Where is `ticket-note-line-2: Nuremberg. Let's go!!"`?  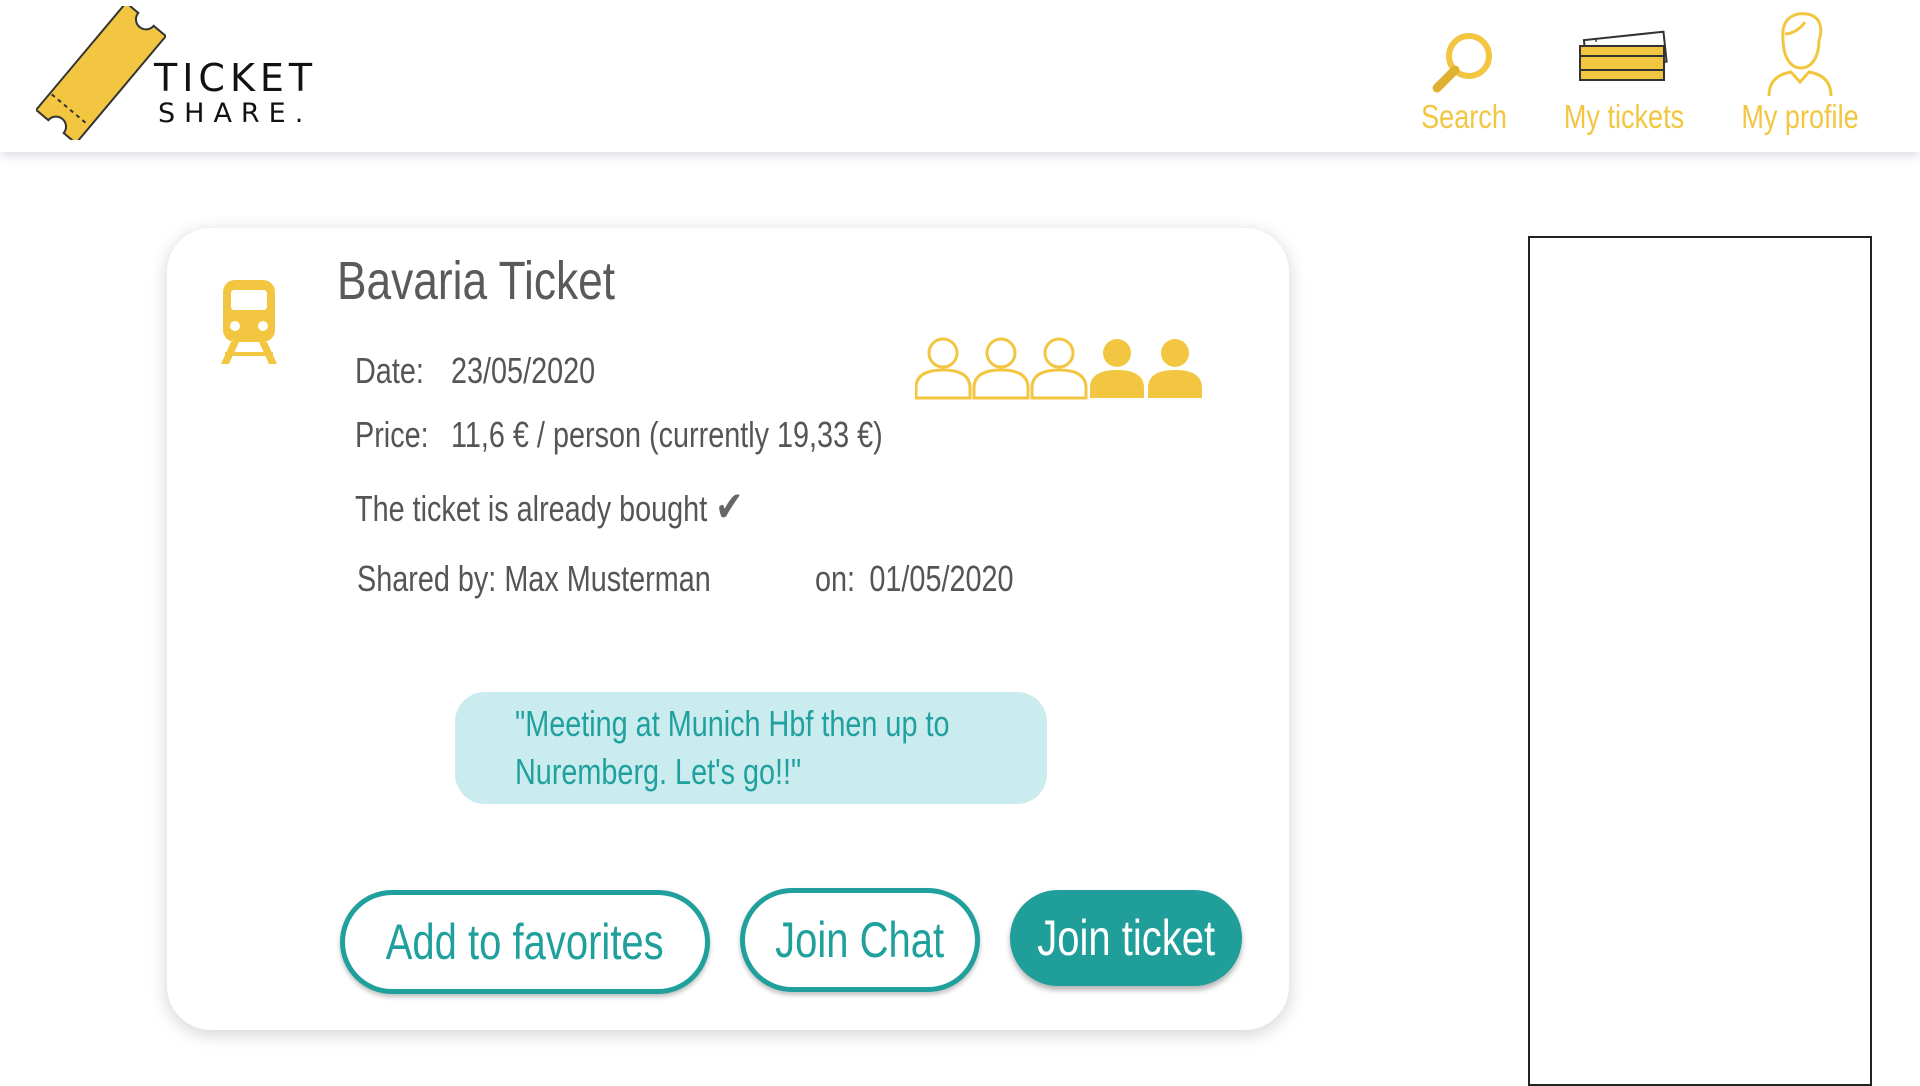
ticket-note-line-2: Nuremberg. Let's go!!" is located at coordinates (658, 771).